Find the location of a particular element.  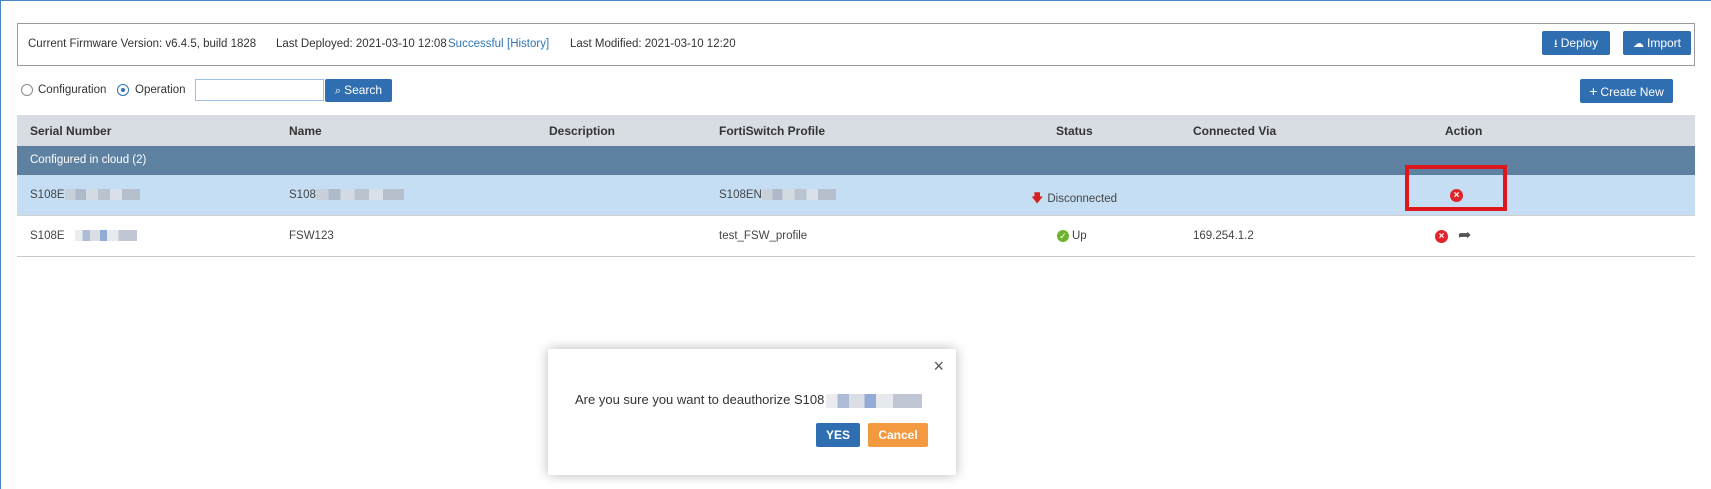

connected-via-cell: 169.254.1.2 is located at coordinates (1223, 236).